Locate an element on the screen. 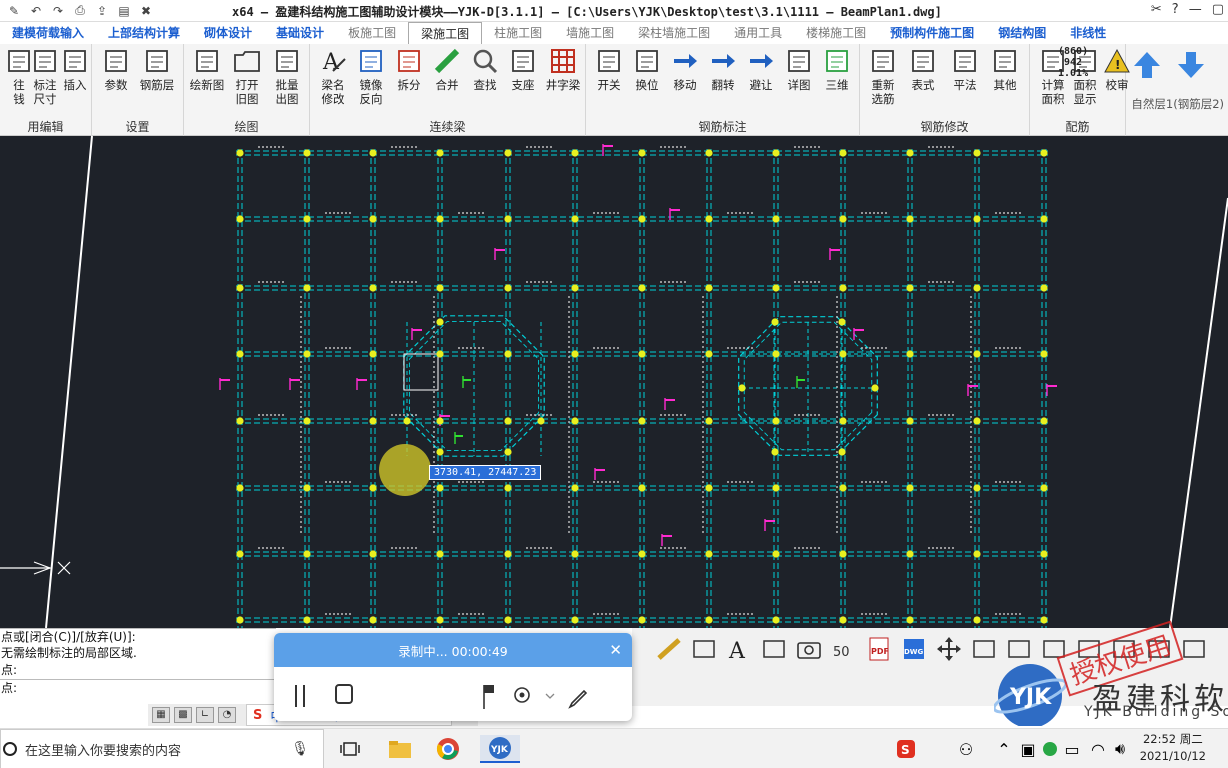 The height and width of the screenshot is (768, 1228). ribbon-group-title: 配筋 is located at coordinates (1077, 127).